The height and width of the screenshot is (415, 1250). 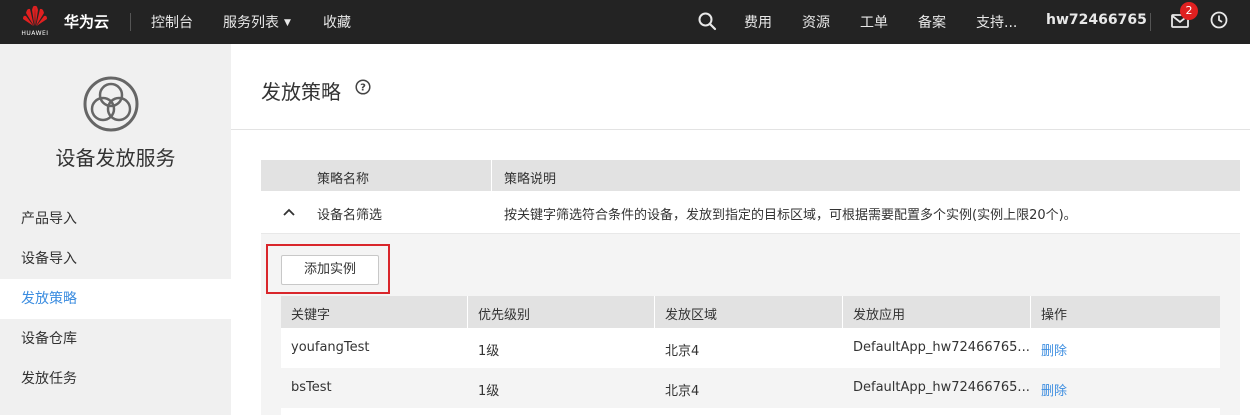 What do you see at coordinates (350, 215) in the screenshot?
I see `policy-name: 设备名筛选` at bounding box center [350, 215].